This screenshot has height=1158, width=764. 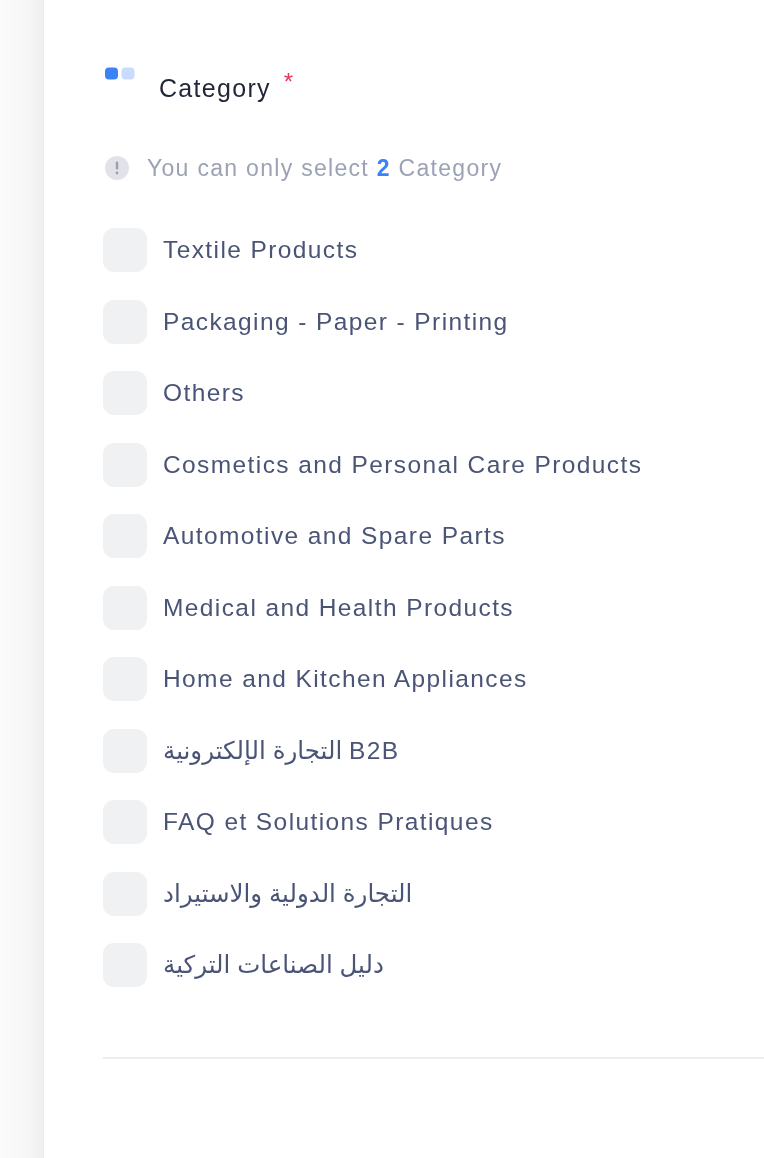 I want to click on checkbox-label: دليل الصناعات التركية, so click(x=273, y=965).